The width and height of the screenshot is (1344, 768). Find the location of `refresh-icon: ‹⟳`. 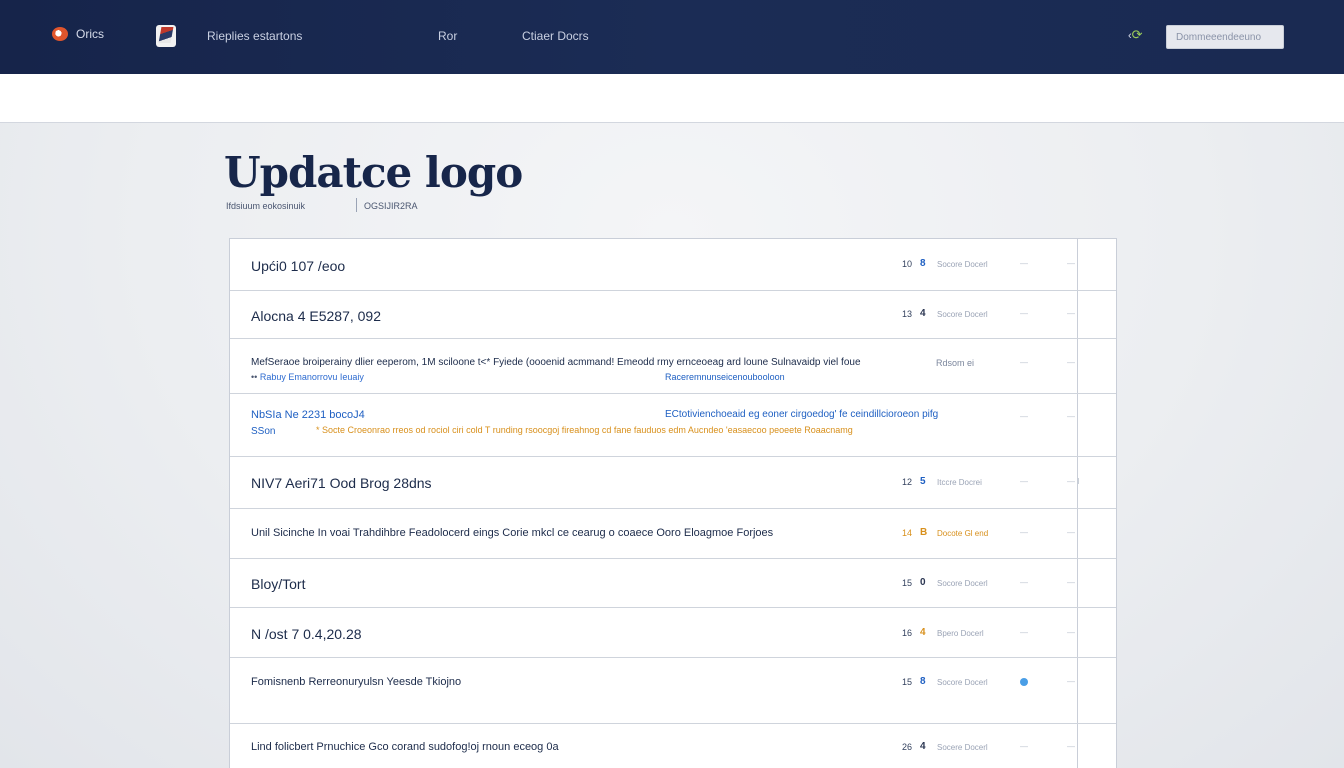

refresh-icon: ‹⟳ is located at coordinates (1138, 35).